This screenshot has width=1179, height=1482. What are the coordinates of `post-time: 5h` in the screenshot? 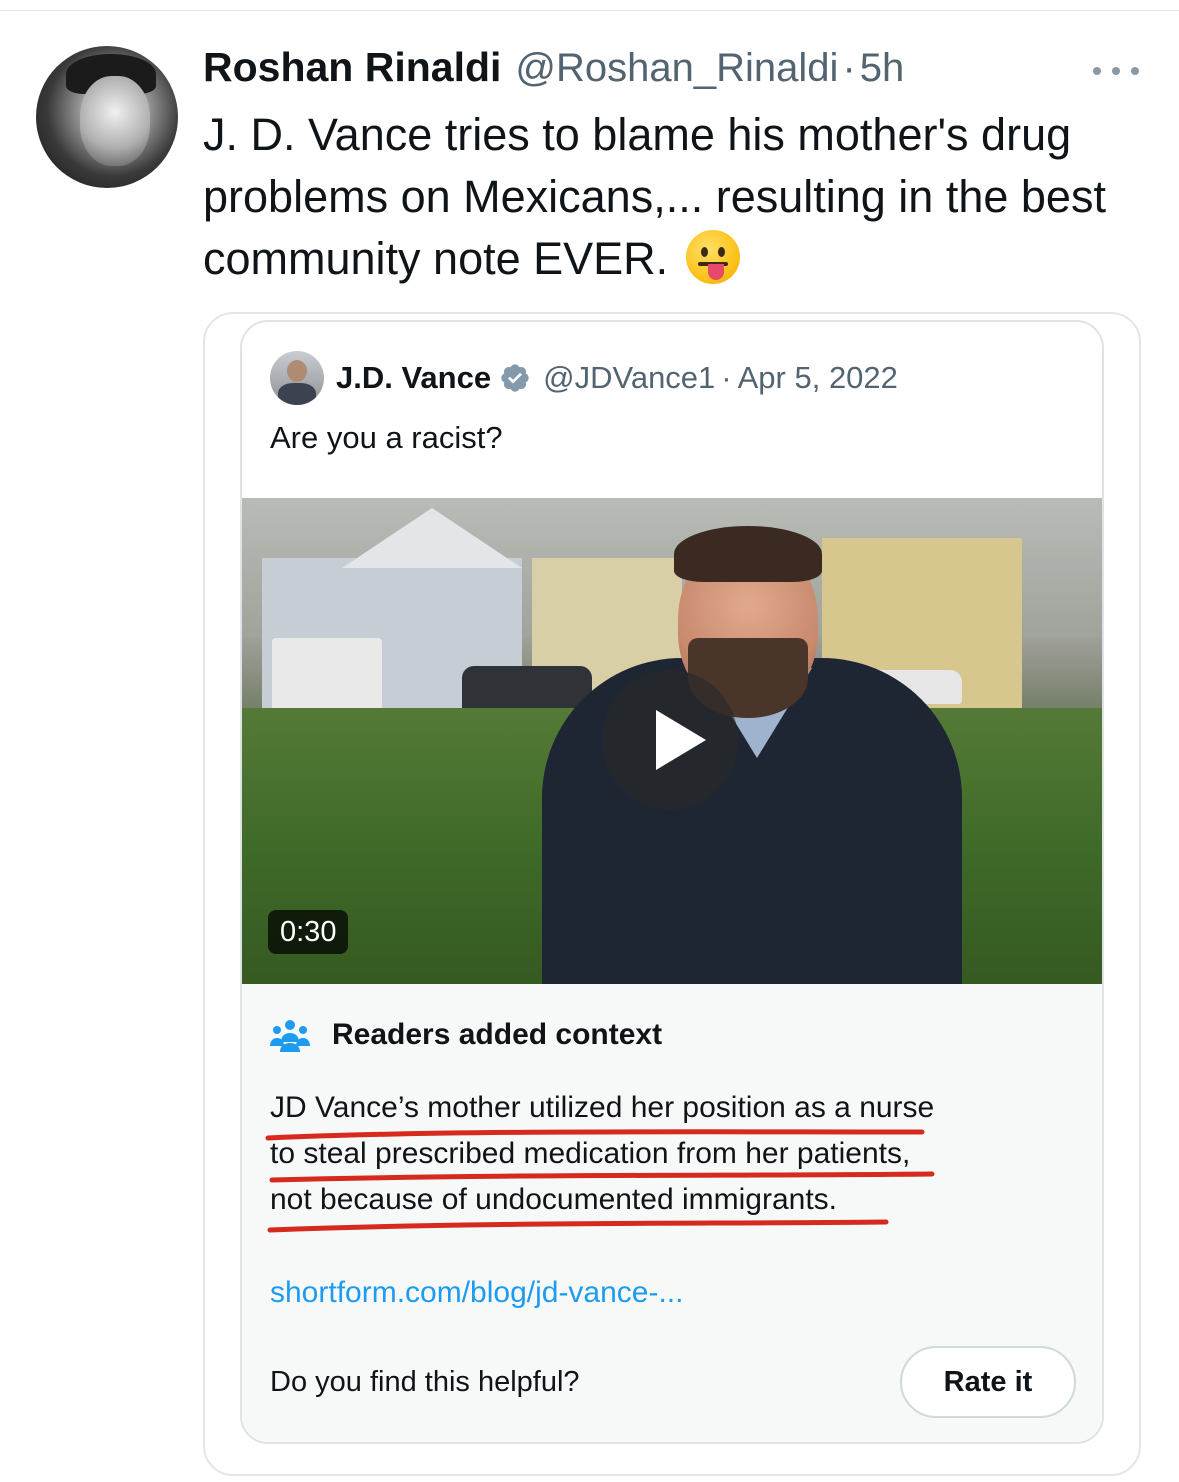 It's located at (882, 68).